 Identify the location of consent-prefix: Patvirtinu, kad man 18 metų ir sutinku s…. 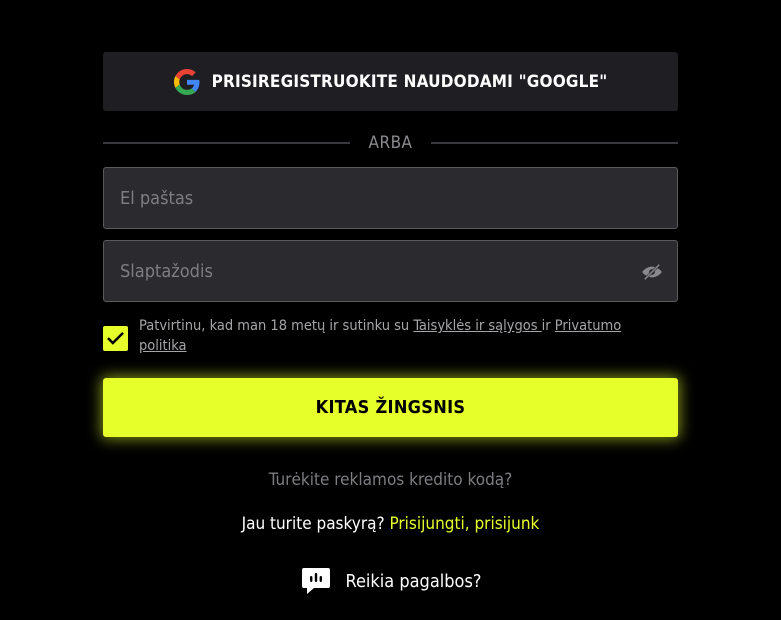
(276, 326).